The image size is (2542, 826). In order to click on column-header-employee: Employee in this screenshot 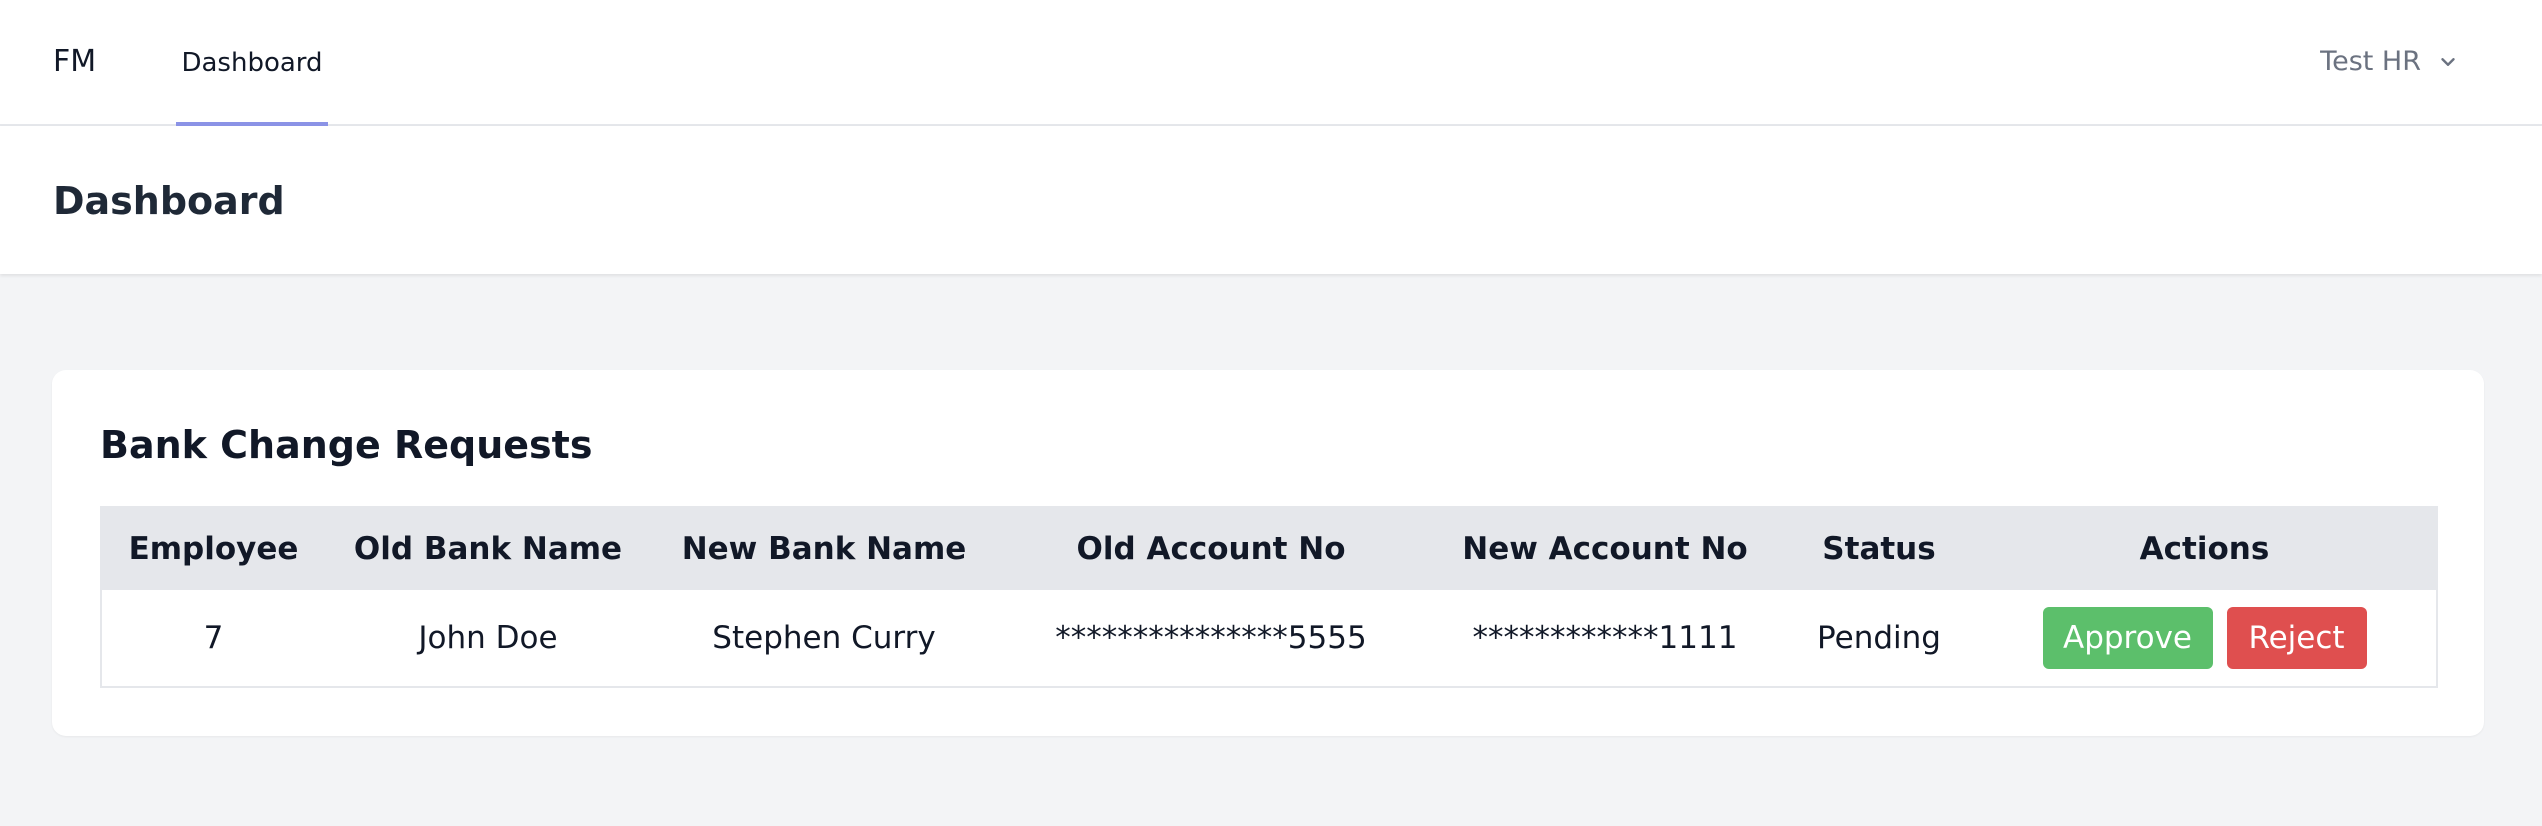, I will do `click(213, 549)`.